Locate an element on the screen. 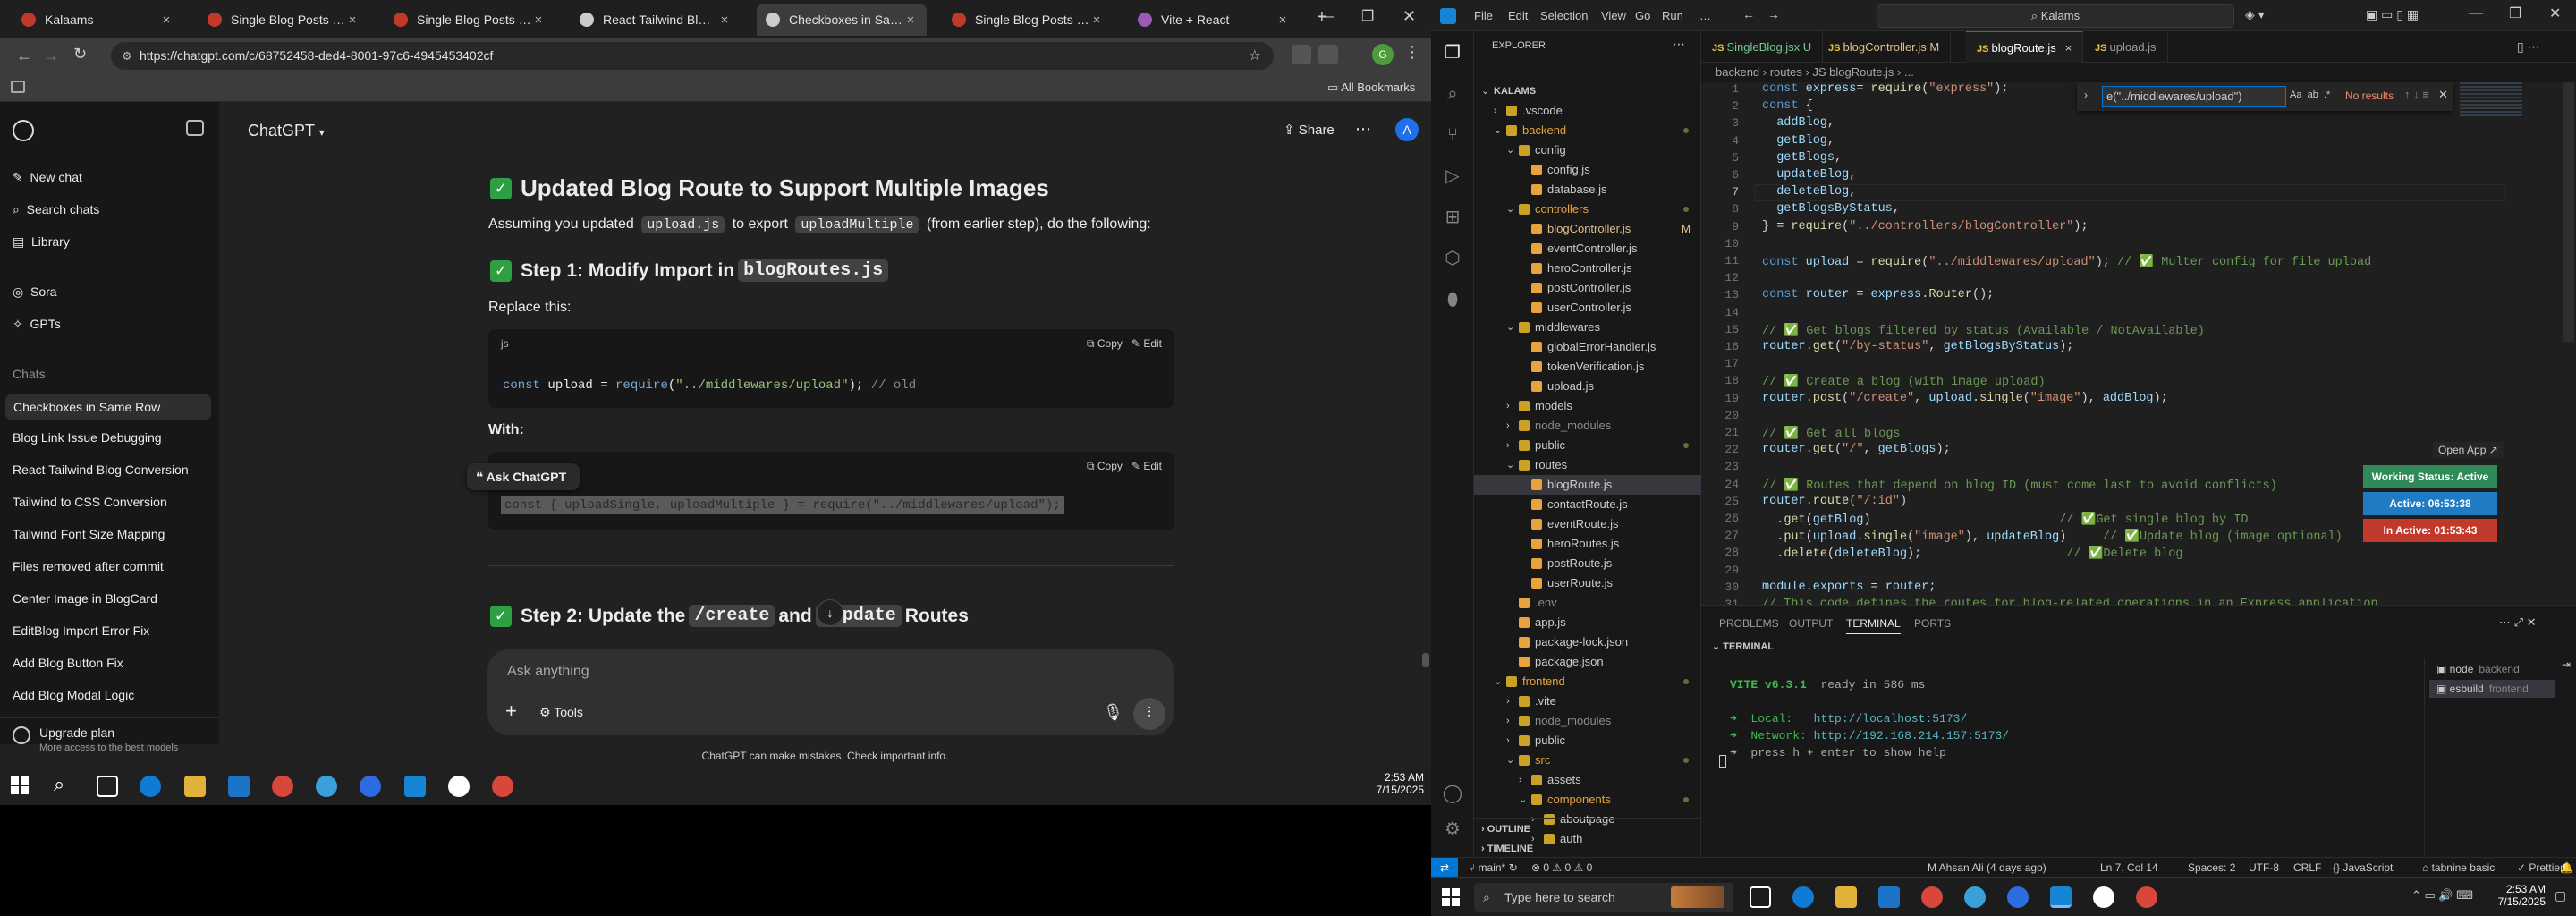  encoding: UTF-8 is located at coordinates (2264, 868).